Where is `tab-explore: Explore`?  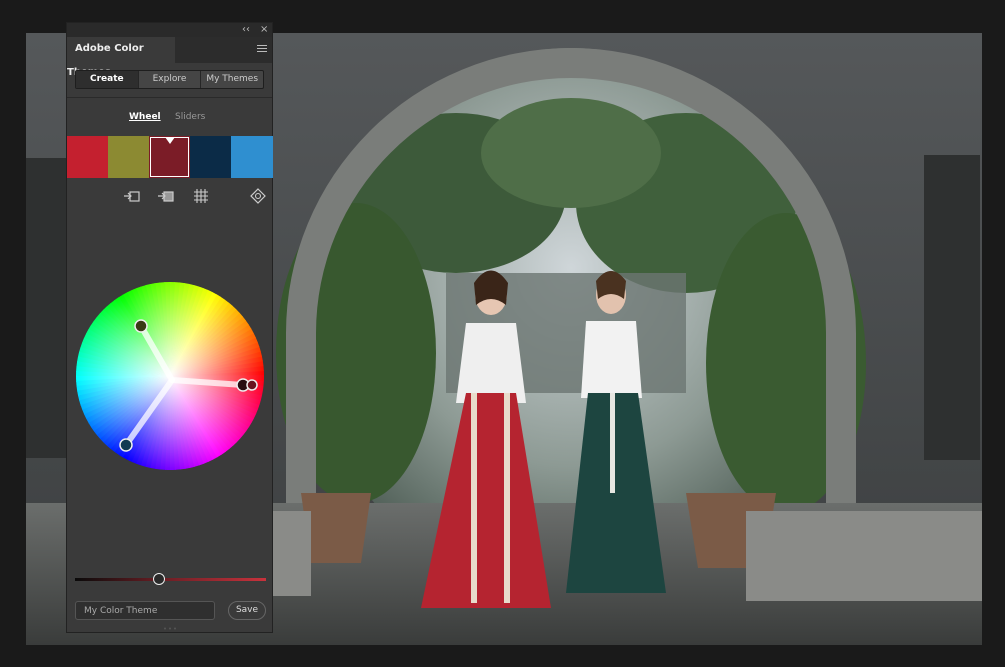 tab-explore: Explore is located at coordinates (170, 79).